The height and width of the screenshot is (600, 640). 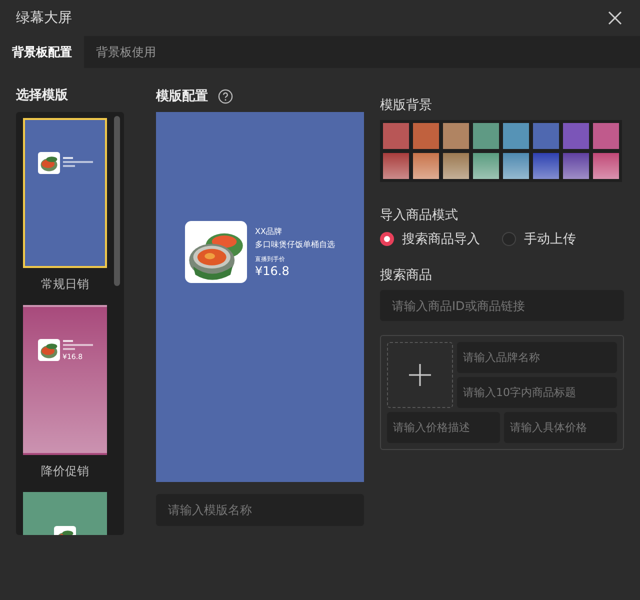 I want to click on plus-icon, so click(x=420, y=375).